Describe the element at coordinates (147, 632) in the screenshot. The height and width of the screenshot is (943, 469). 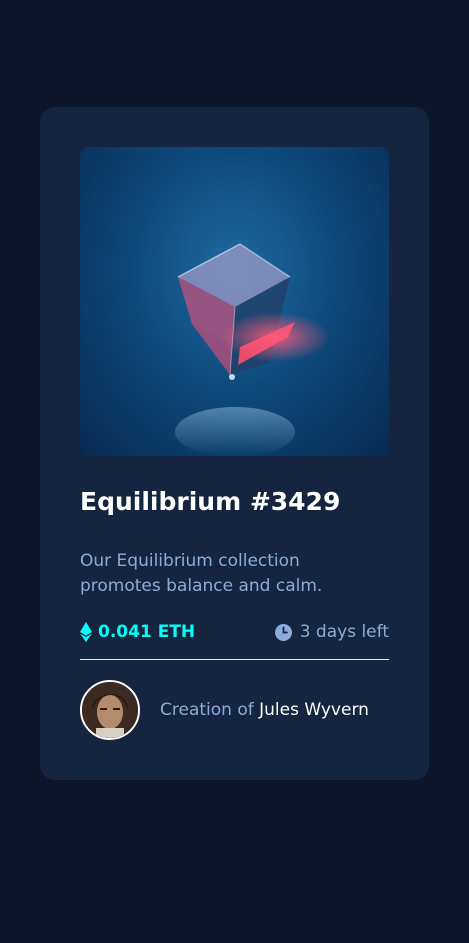
I see `price-value: 0.041 ETH` at that location.